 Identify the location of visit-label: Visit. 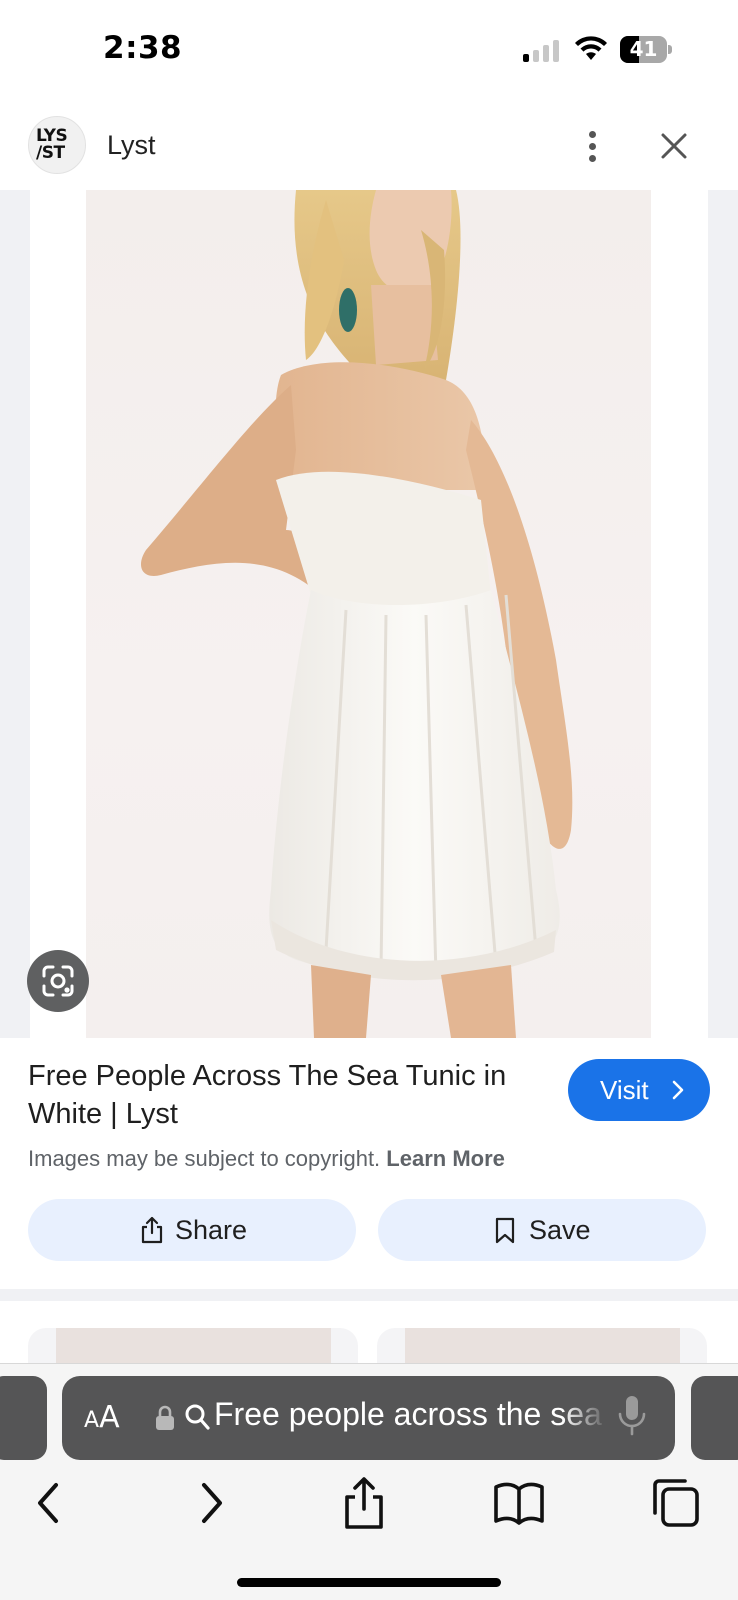
(624, 1090).